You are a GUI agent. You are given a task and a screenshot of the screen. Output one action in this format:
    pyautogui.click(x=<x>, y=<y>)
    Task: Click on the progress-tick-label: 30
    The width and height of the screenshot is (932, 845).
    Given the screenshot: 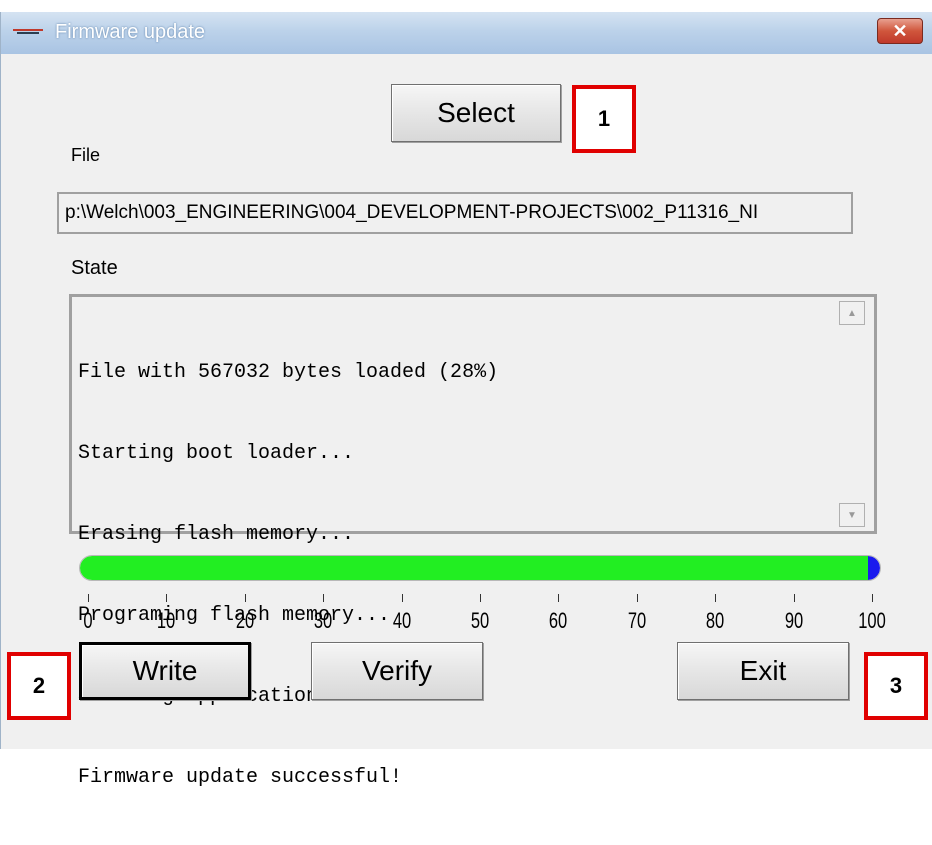 What is the action you would take?
    pyautogui.click(x=323, y=620)
    